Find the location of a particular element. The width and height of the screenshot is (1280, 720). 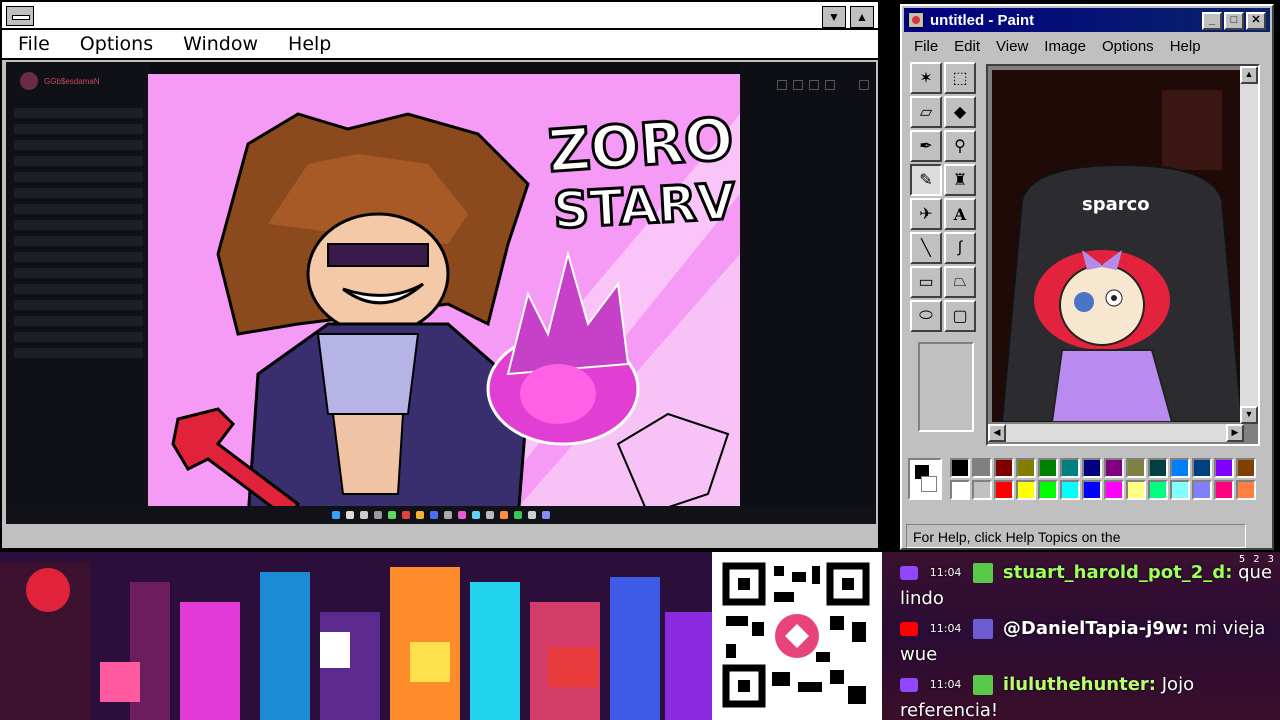

rounded-rect-icon: ▢ is located at coordinates (960, 316).